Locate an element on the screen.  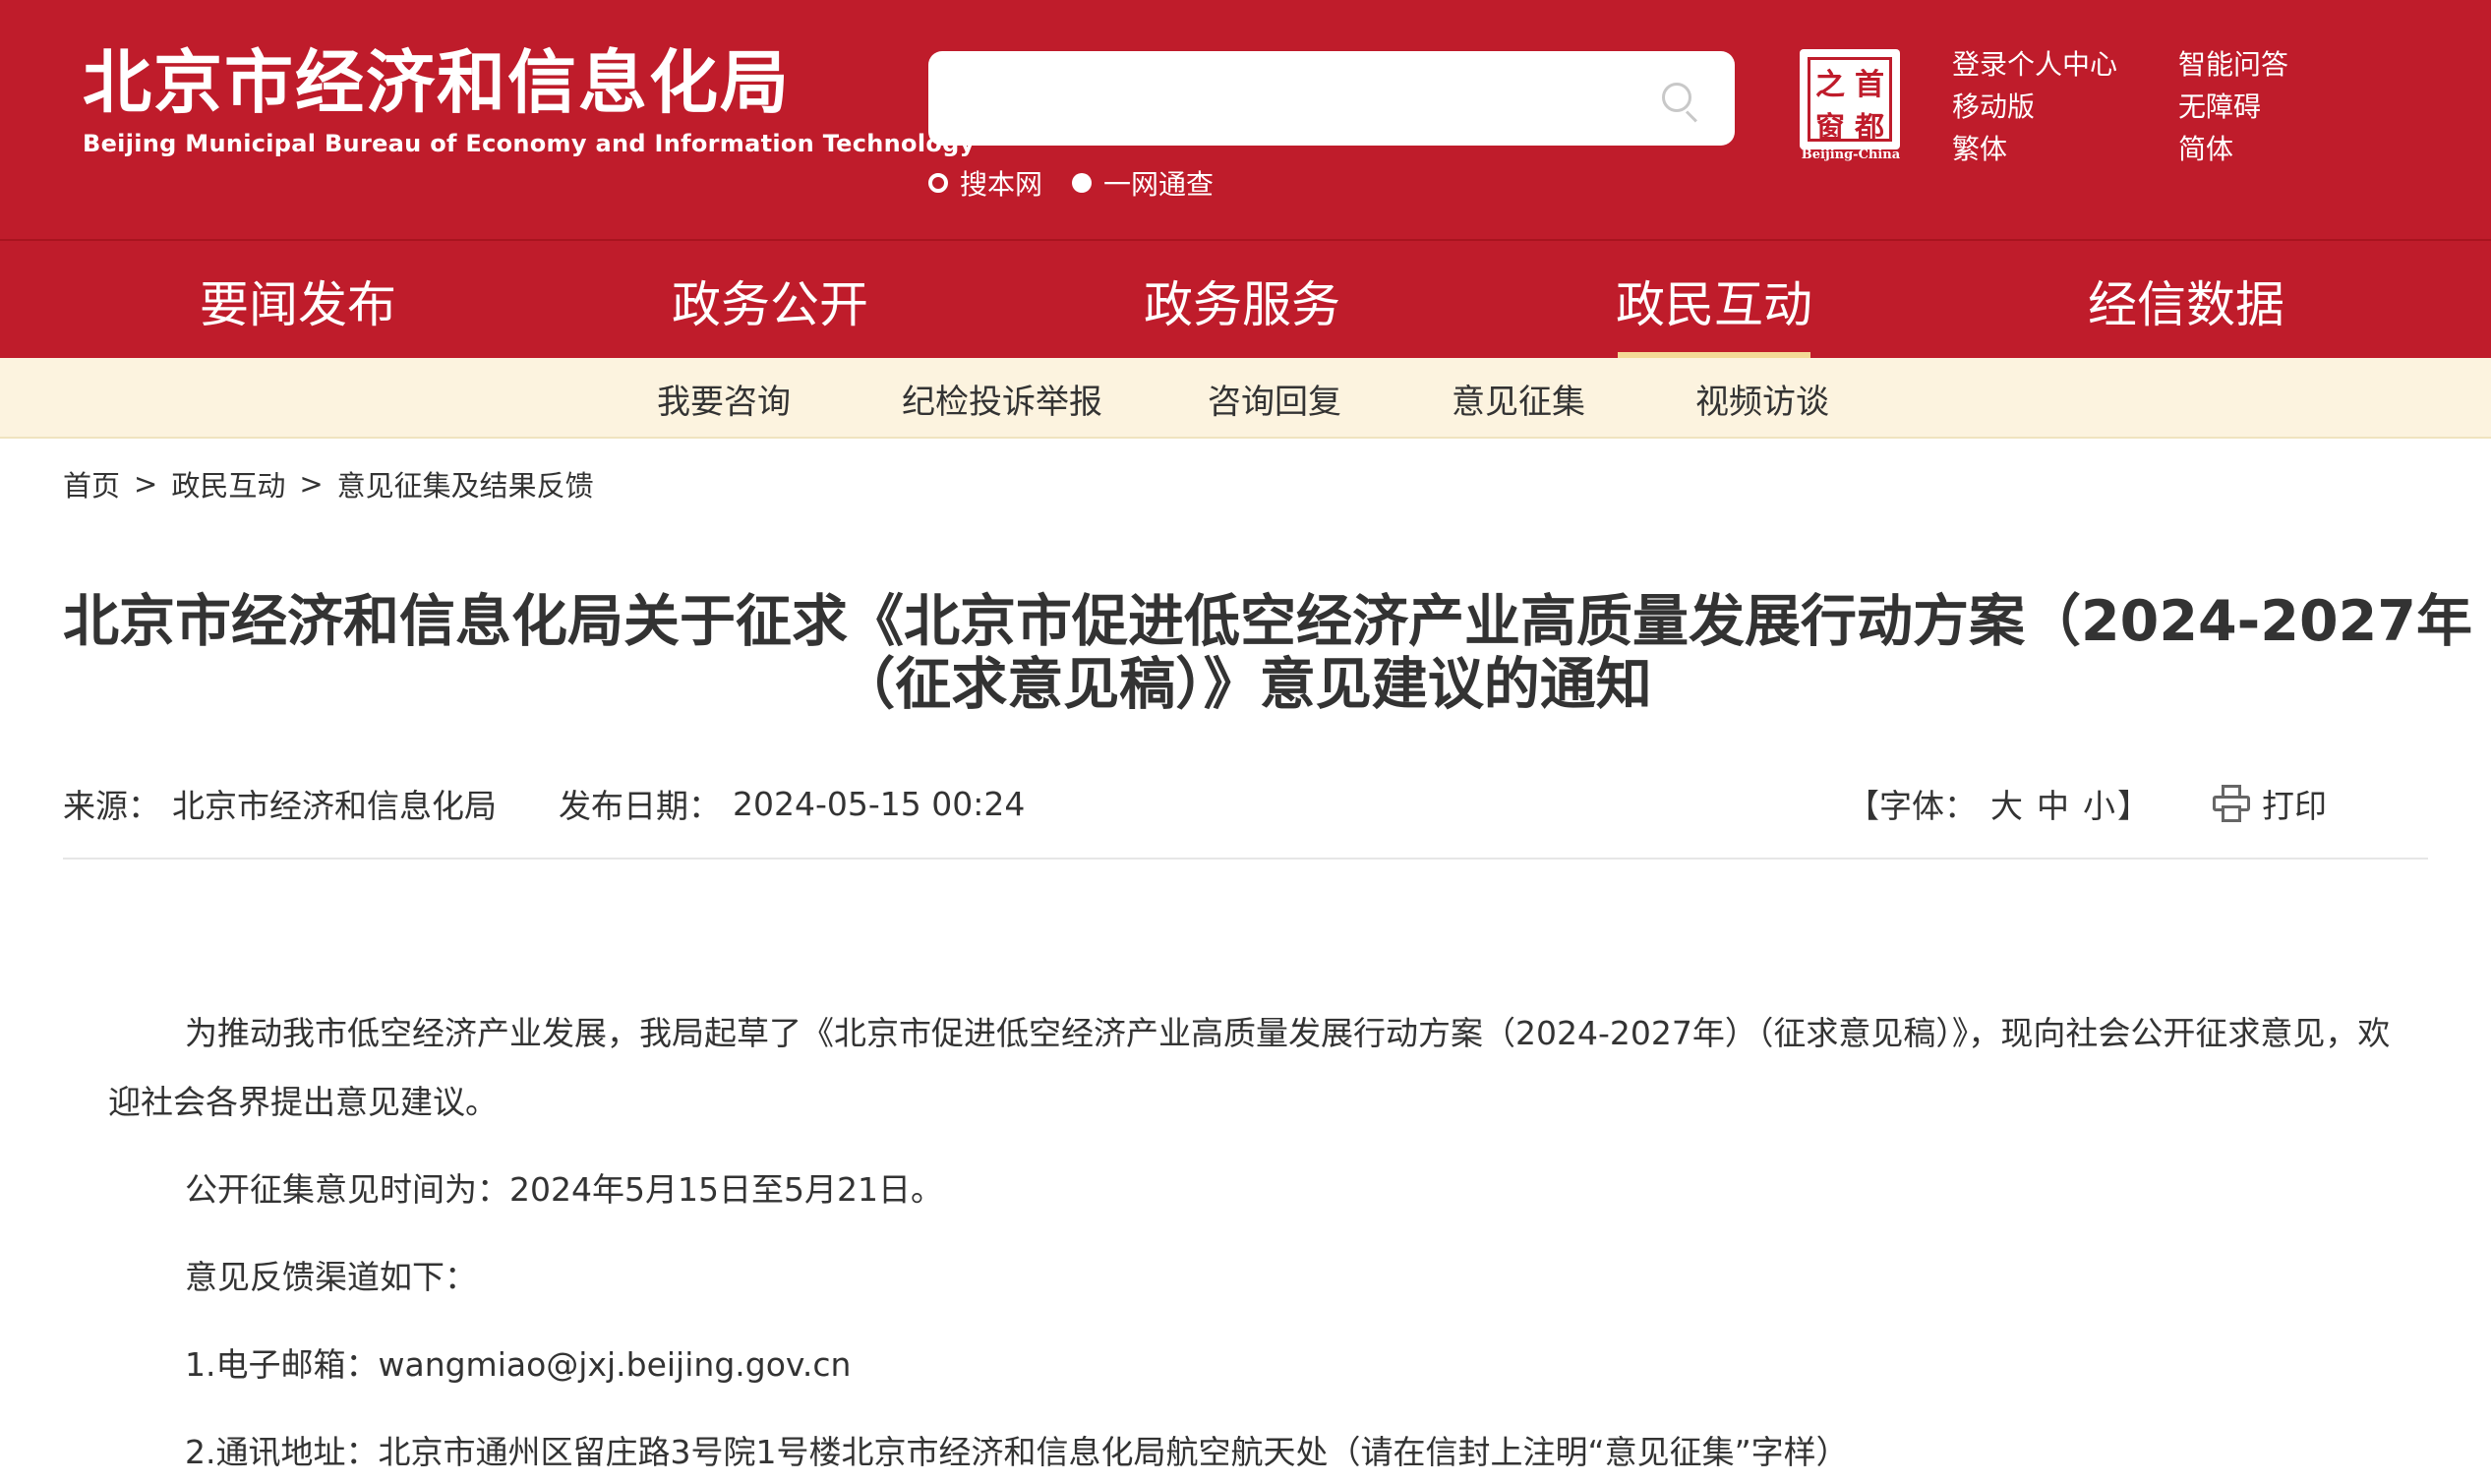
search-option-all: 一网通查 is located at coordinates (1143, 183).